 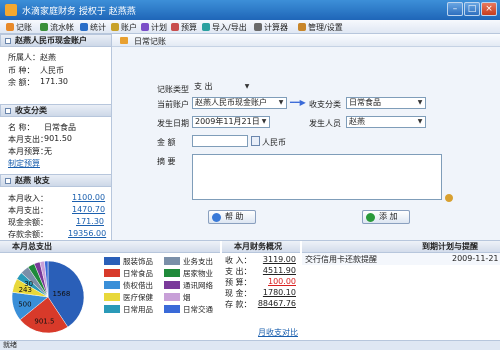 What do you see at coordinates (238, 260) in the screenshot?
I see `finance-label: 收 入：` at bounding box center [238, 260].